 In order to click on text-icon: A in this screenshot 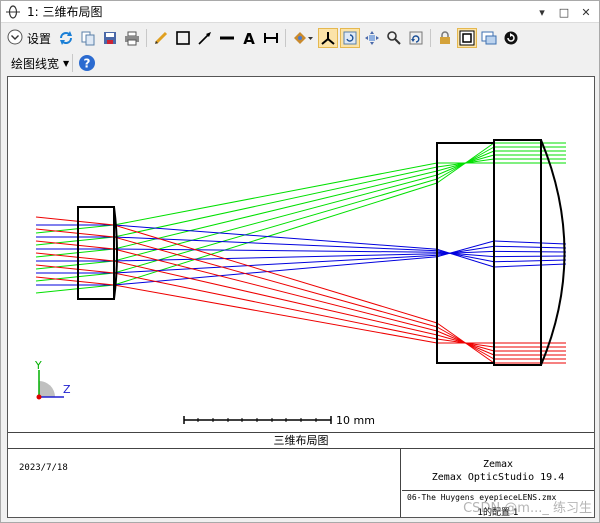, I will do `click(249, 38)`.